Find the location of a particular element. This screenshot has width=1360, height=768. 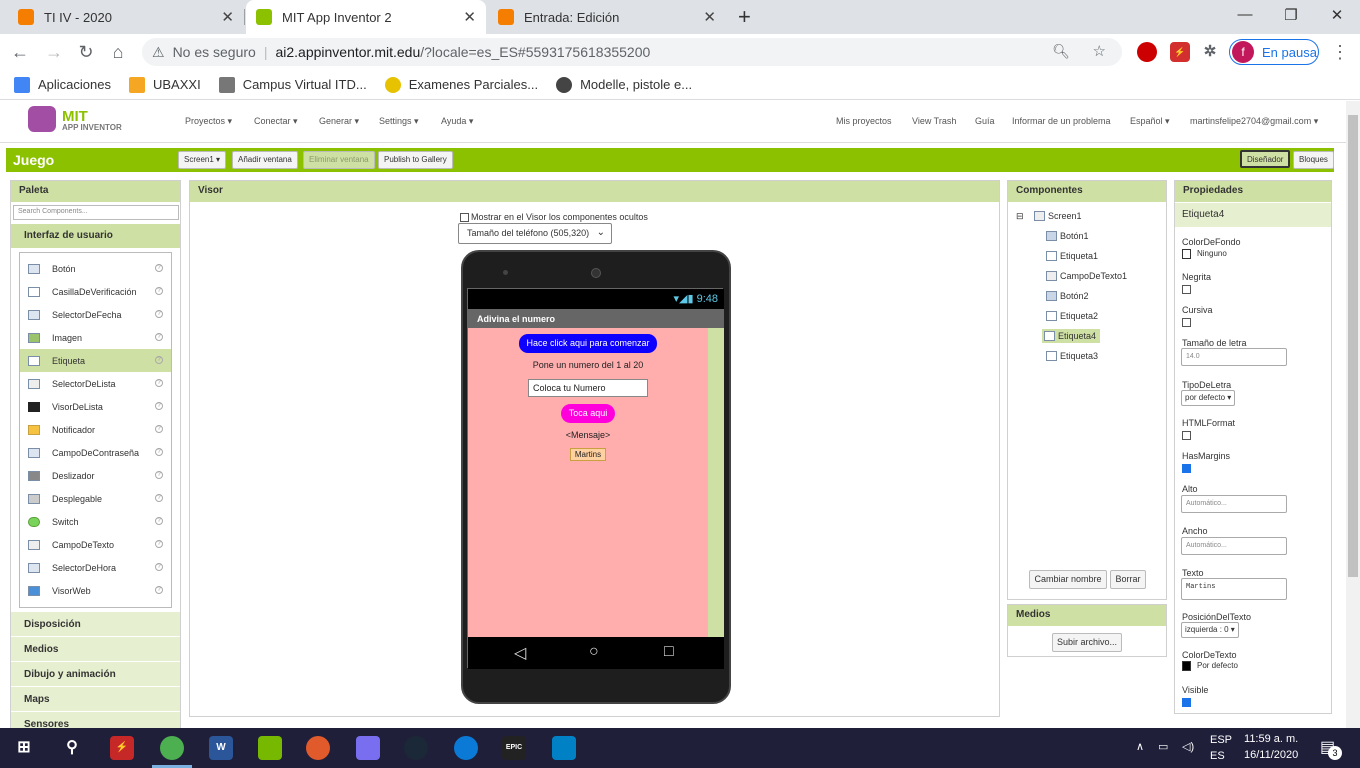

menu-view-trash: View Trash is located at coordinates (934, 121).